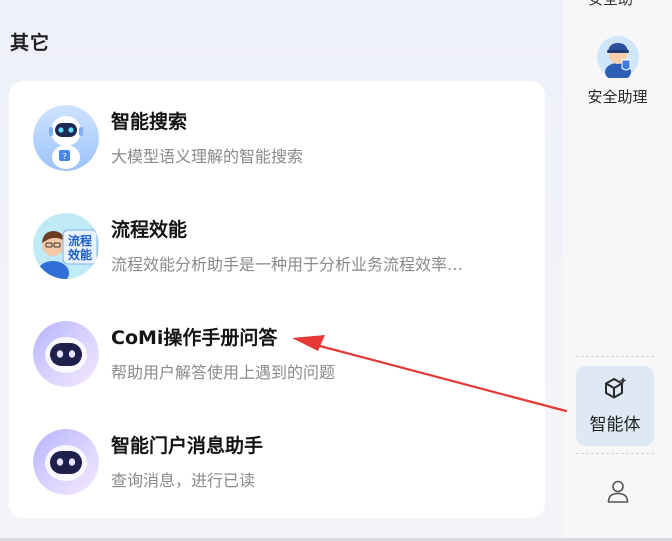  I want to click on rail-item-label: 安全助理, so click(617, 97).